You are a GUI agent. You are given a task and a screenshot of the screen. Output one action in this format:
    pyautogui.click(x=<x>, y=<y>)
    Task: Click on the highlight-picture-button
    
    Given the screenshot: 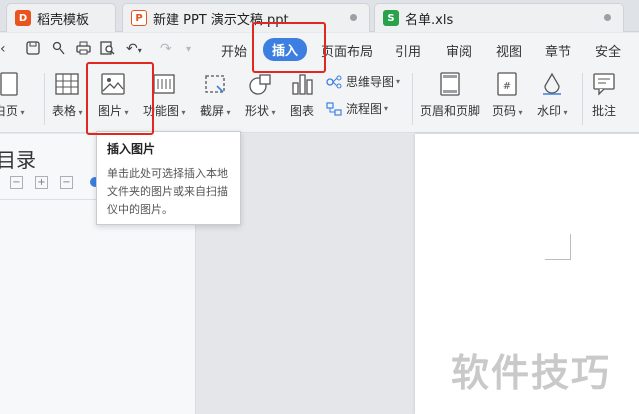 What is the action you would take?
    pyautogui.click(x=120, y=98)
    